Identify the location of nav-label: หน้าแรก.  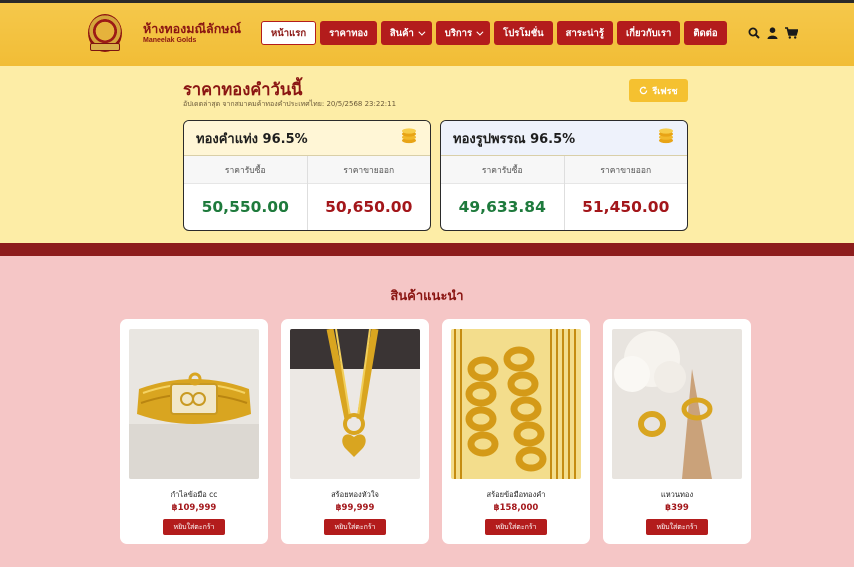
(289, 33).